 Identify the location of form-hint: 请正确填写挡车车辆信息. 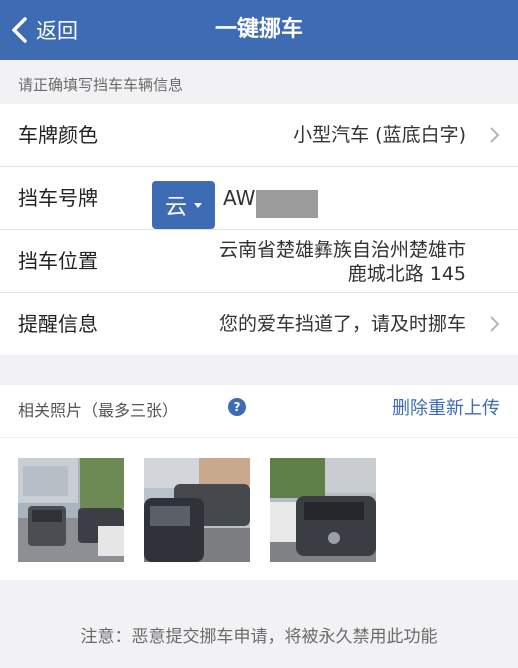
(101, 85).